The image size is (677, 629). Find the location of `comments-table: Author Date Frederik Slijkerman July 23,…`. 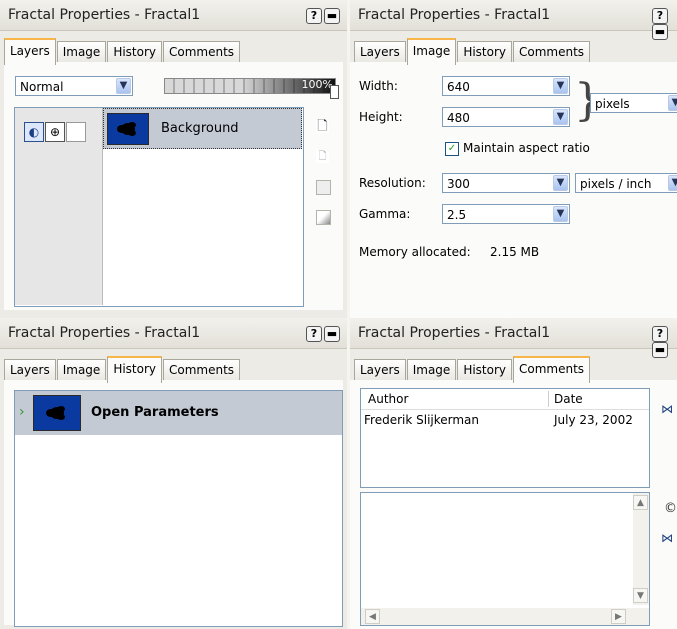

comments-table: Author Date Frederik Slijkerman July 23,… is located at coordinates (505, 438).